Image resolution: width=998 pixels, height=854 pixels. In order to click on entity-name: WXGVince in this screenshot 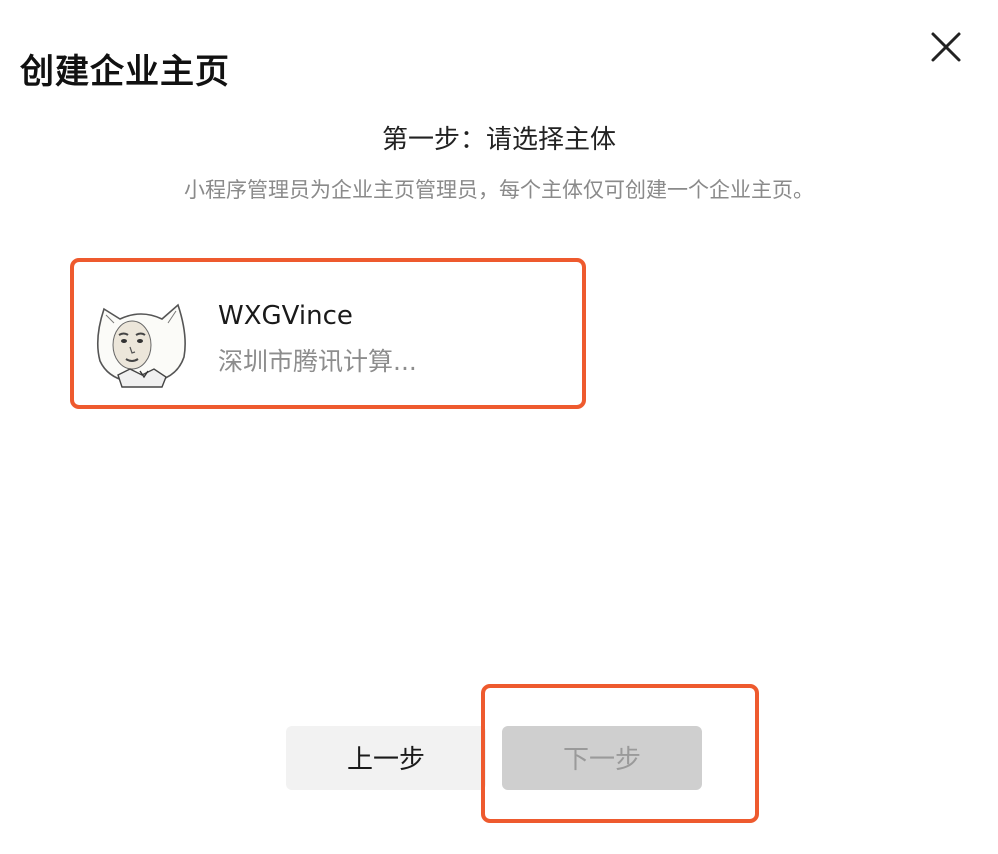, I will do `click(285, 316)`.